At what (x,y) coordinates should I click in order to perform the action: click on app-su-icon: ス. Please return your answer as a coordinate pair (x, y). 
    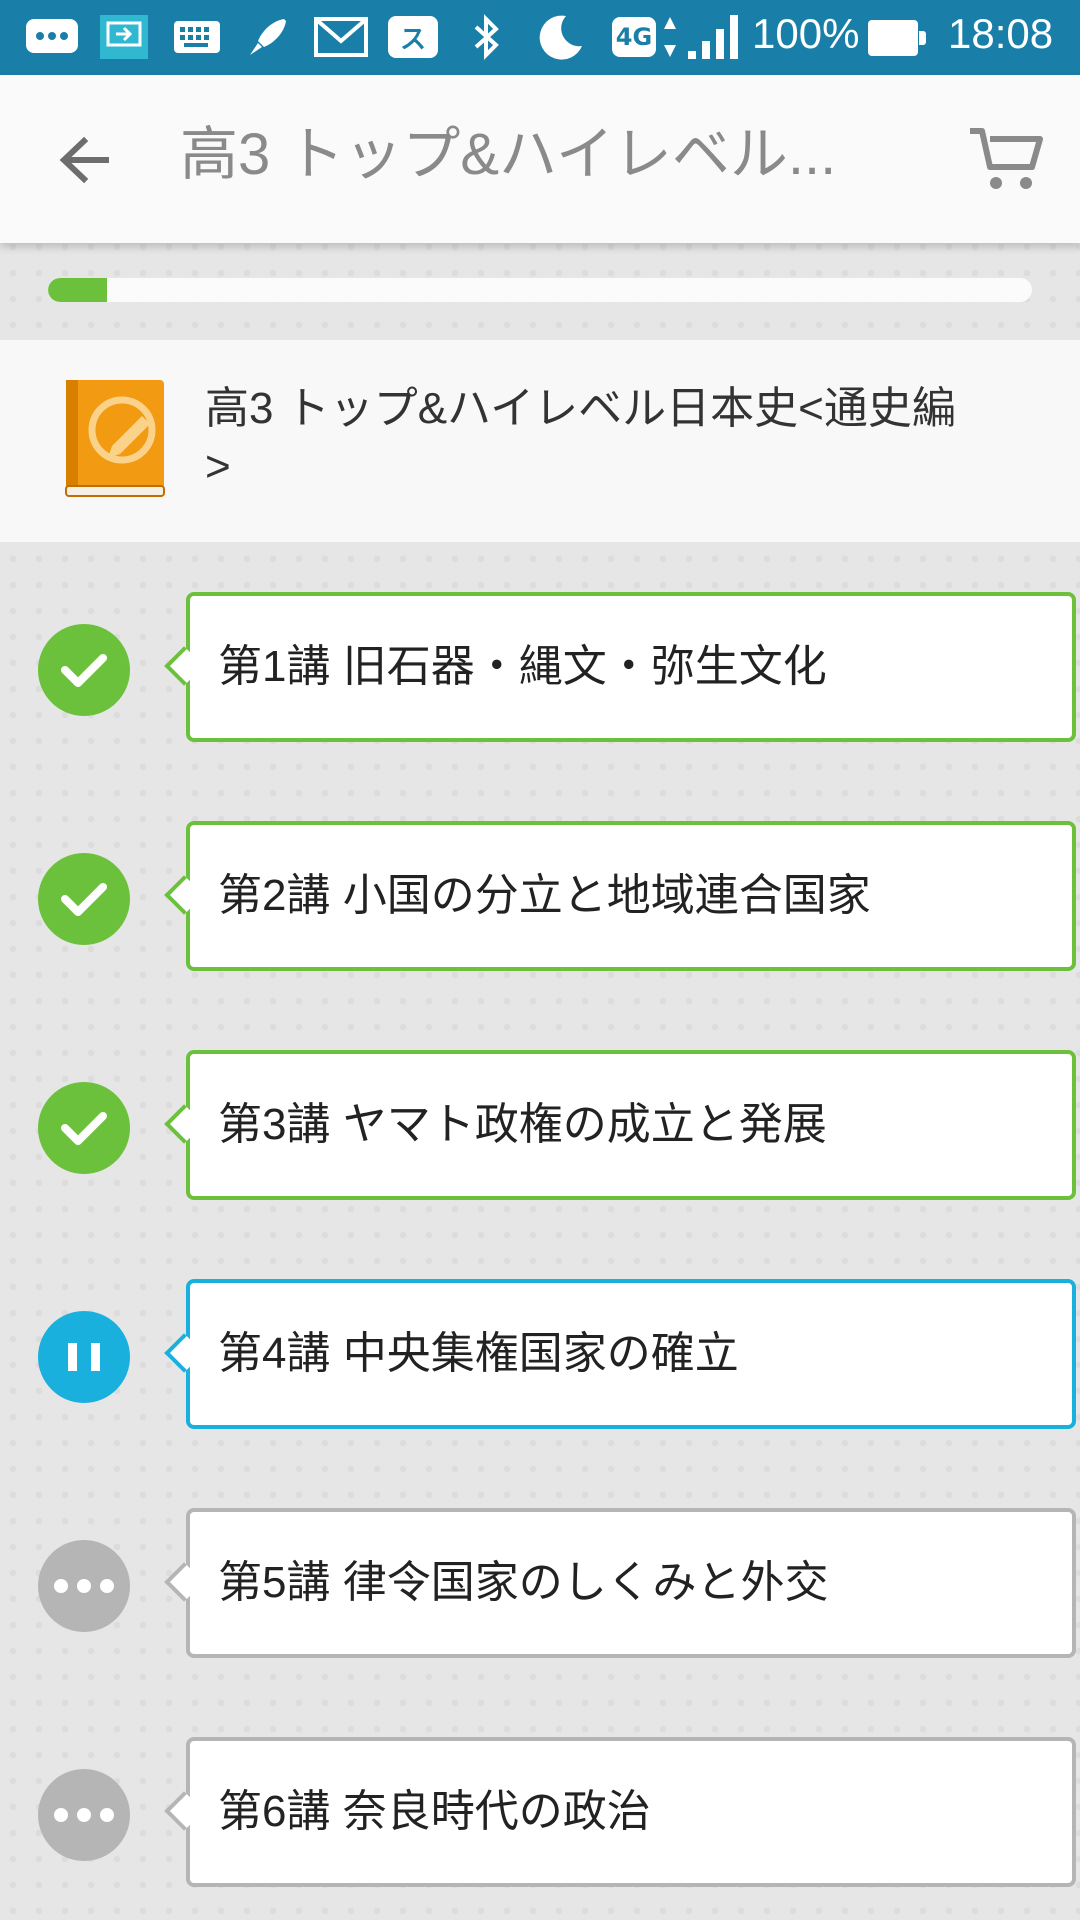
    Looking at the image, I should click on (413, 37).